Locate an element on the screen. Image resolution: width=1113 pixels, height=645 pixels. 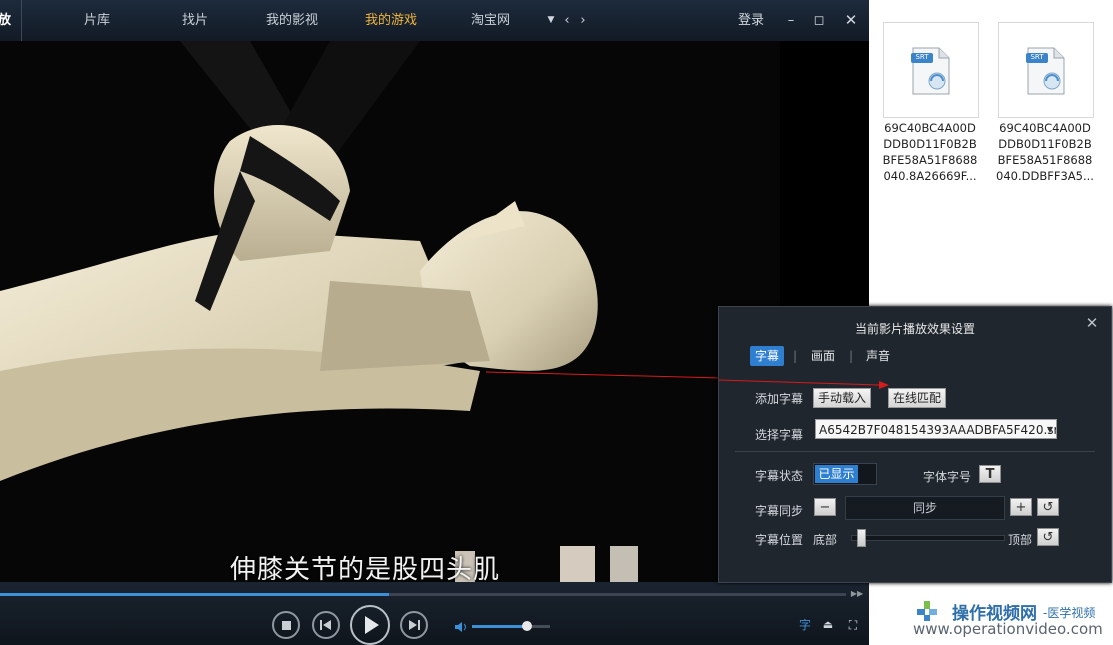
stop-icon is located at coordinates (286, 625).